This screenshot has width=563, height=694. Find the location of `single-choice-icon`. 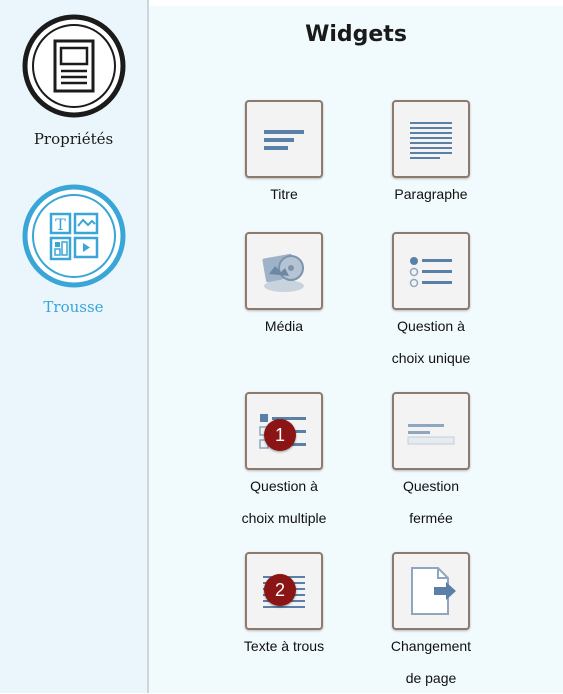

single-choice-icon is located at coordinates (430, 272).